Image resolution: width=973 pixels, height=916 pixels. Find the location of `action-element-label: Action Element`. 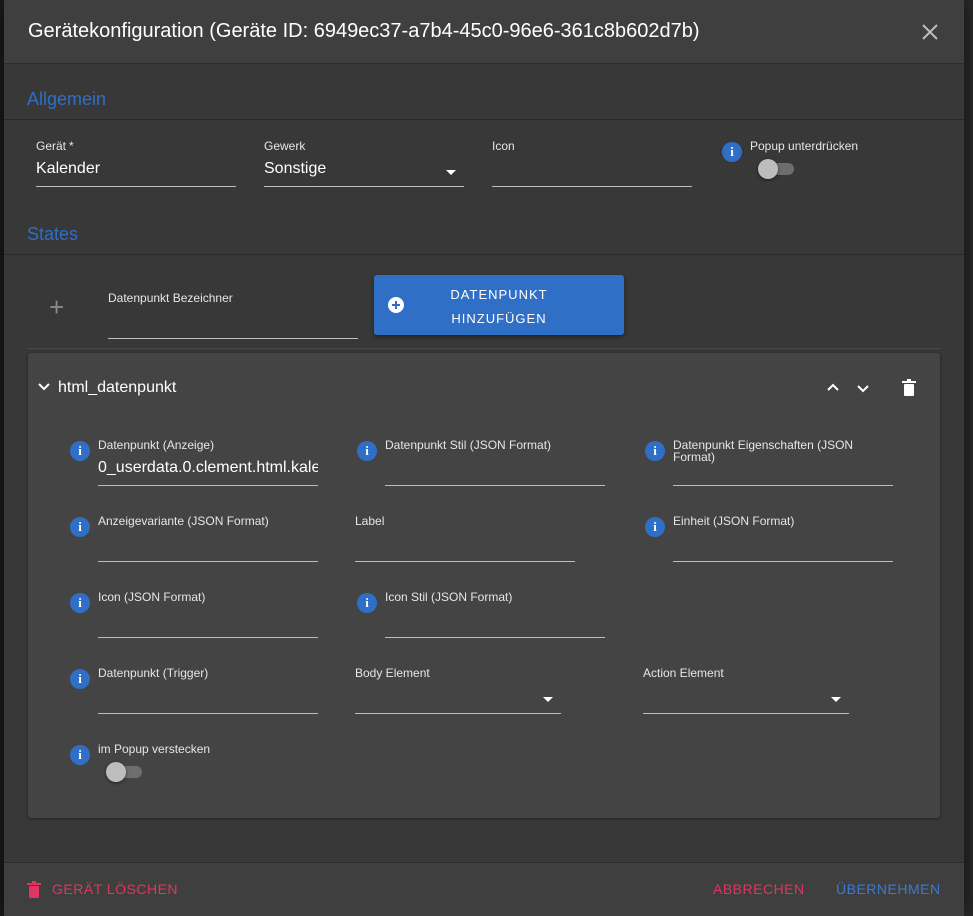

action-element-label: Action Element is located at coordinates (683, 673).